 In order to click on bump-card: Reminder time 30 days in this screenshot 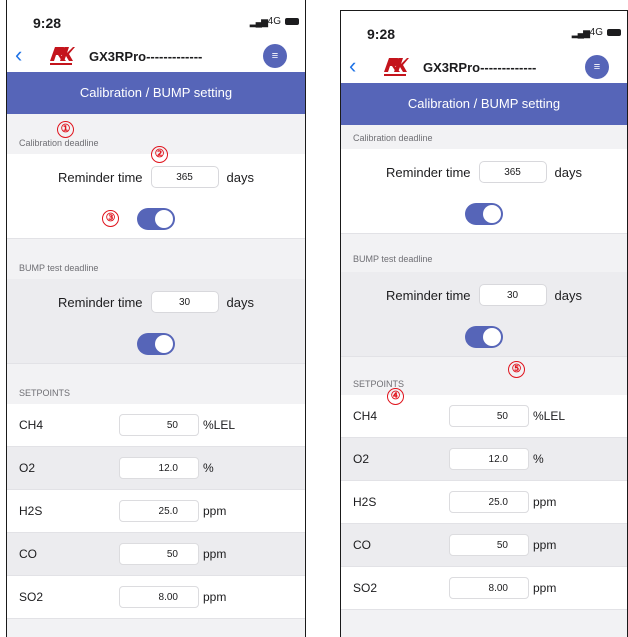, I will do `click(484, 314)`.